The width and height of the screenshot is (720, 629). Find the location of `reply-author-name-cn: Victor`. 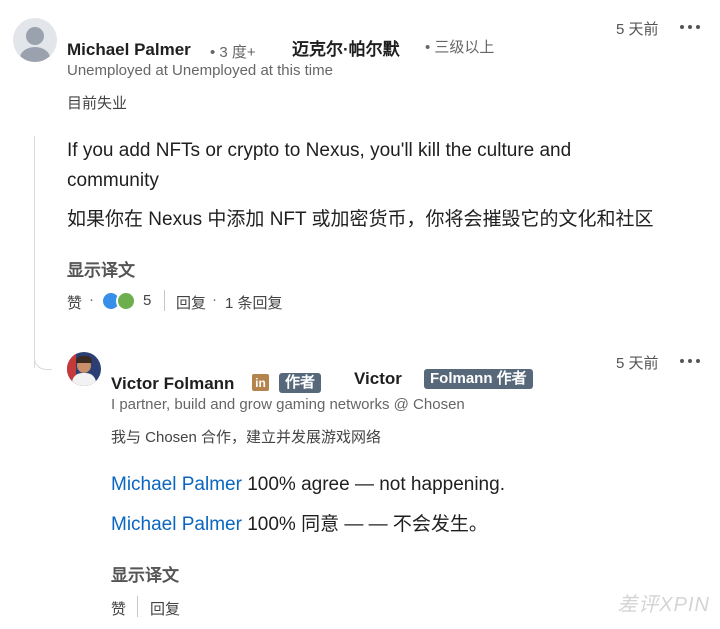

reply-author-name-cn: Victor is located at coordinates (378, 378).